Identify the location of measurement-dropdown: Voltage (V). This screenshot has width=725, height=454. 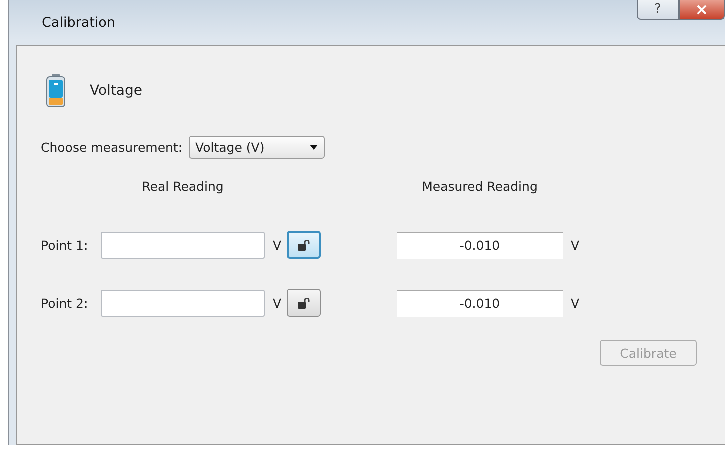
(256, 147).